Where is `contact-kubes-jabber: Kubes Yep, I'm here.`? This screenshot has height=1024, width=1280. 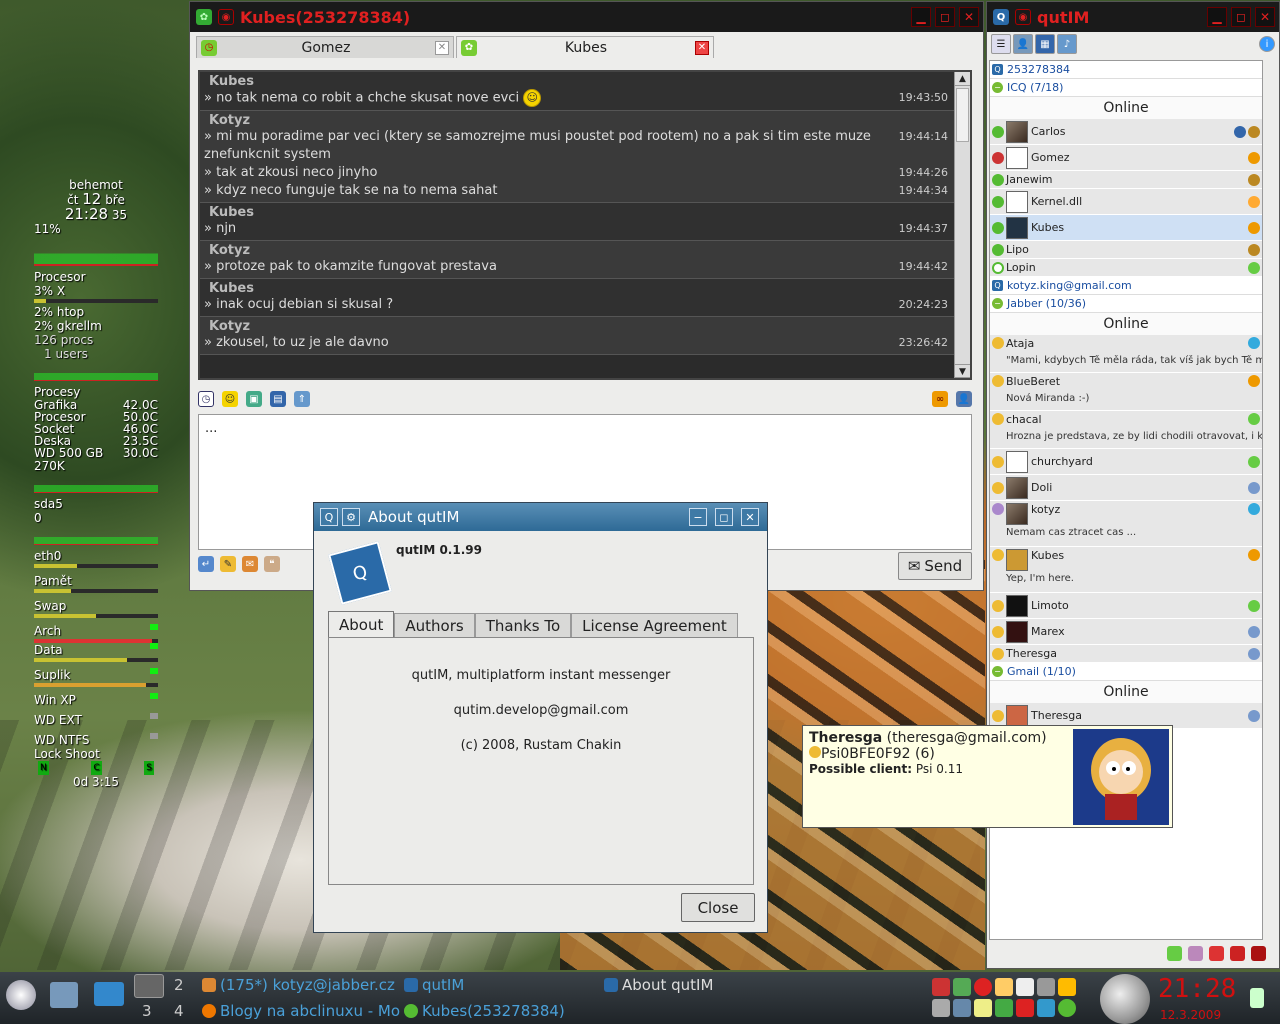
contact-kubes-jabber: Kubes Yep, I'm here. is located at coordinates (1126, 570).